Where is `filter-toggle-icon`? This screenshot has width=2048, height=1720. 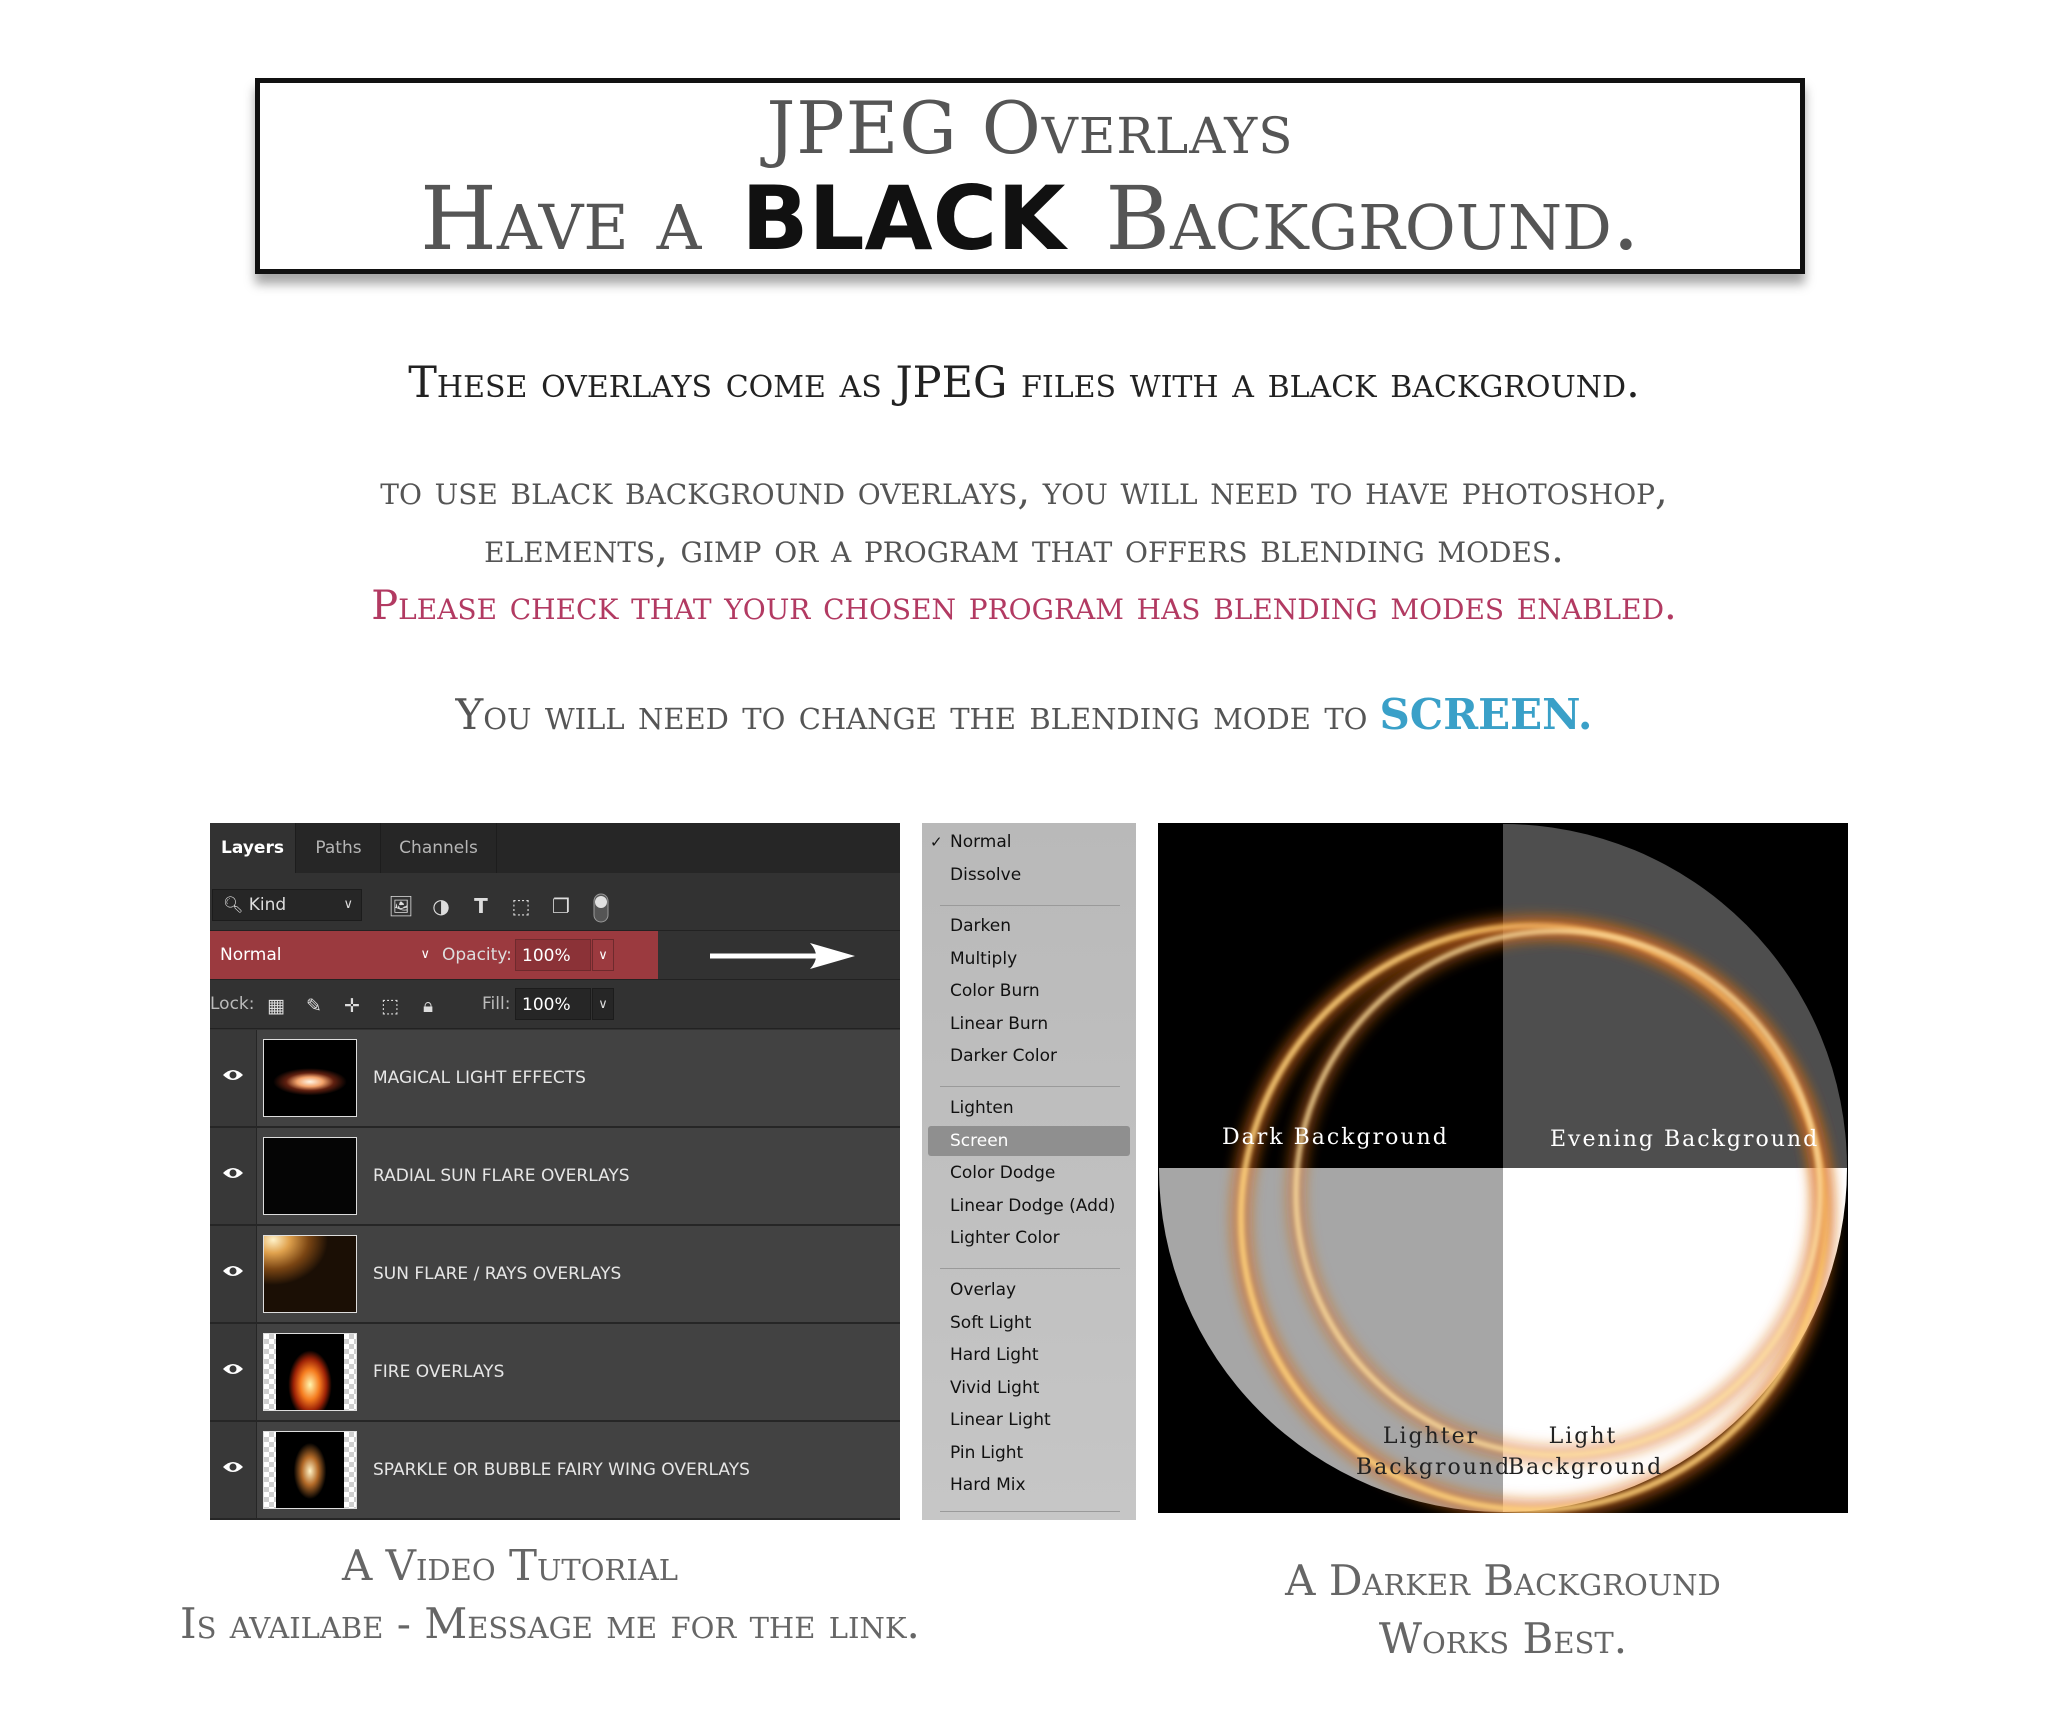 filter-toggle-icon is located at coordinates (601, 908).